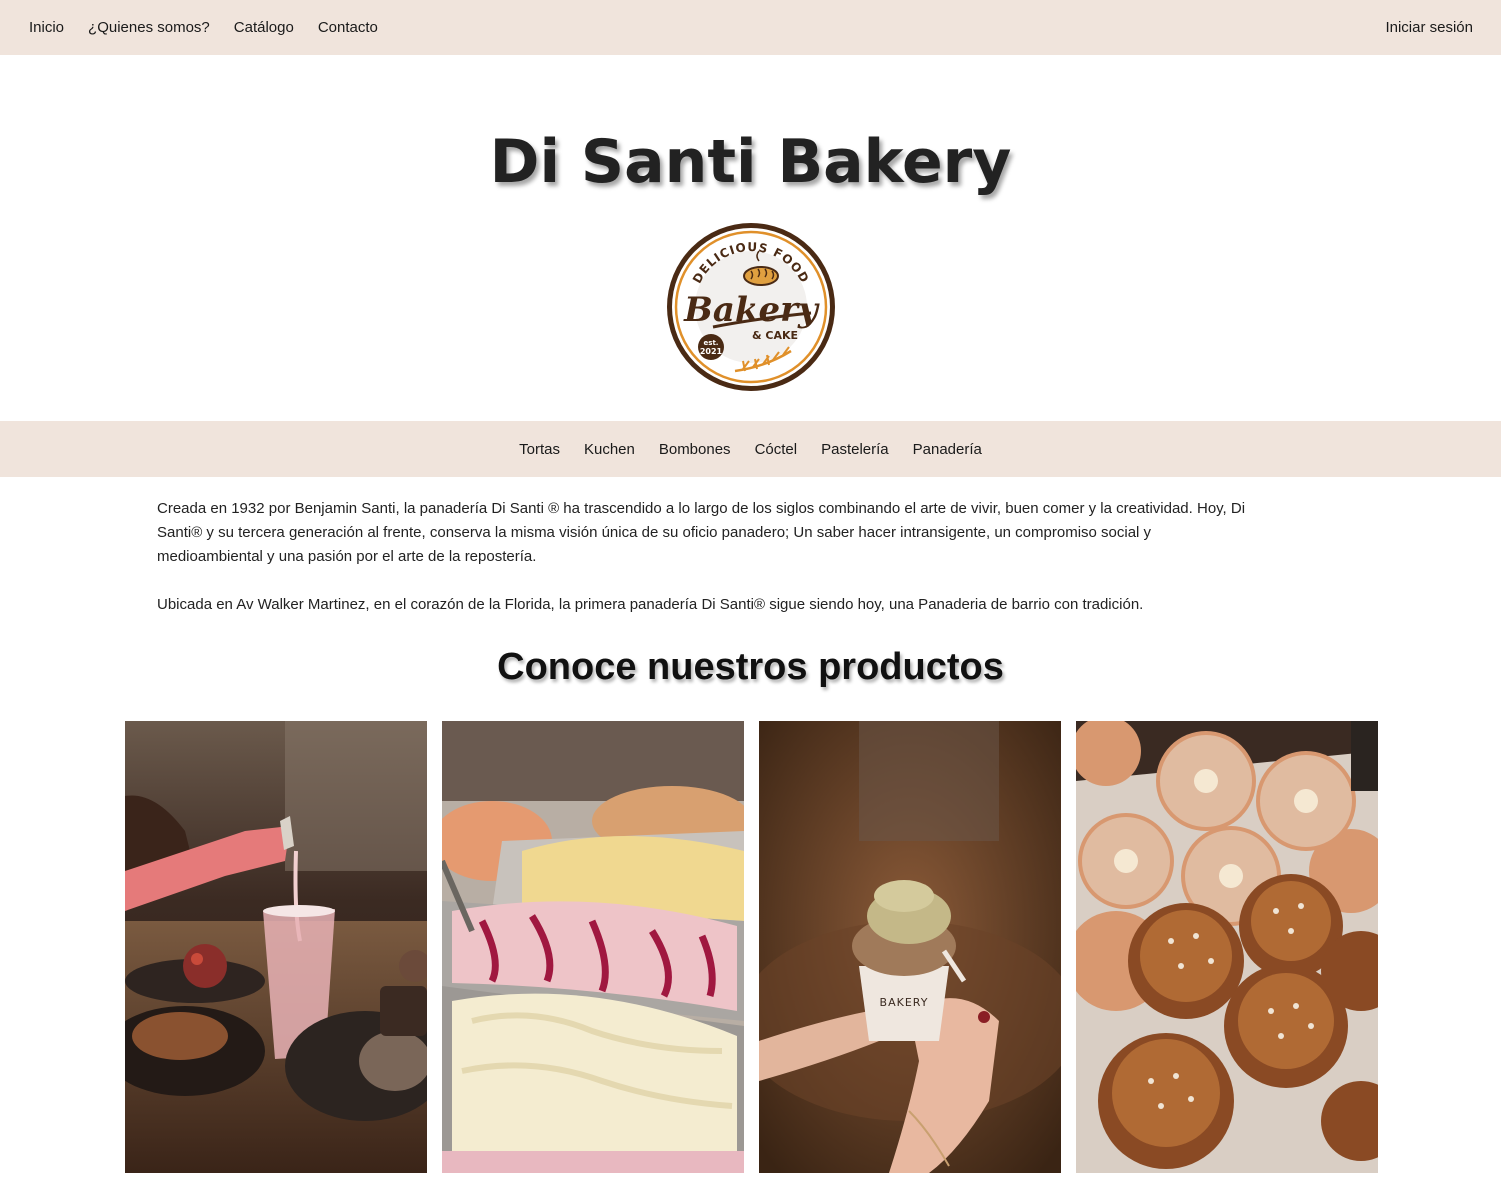 The height and width of the screenshot is (1195, 1501). I want to click on product-image-drink, so click(276, 947).